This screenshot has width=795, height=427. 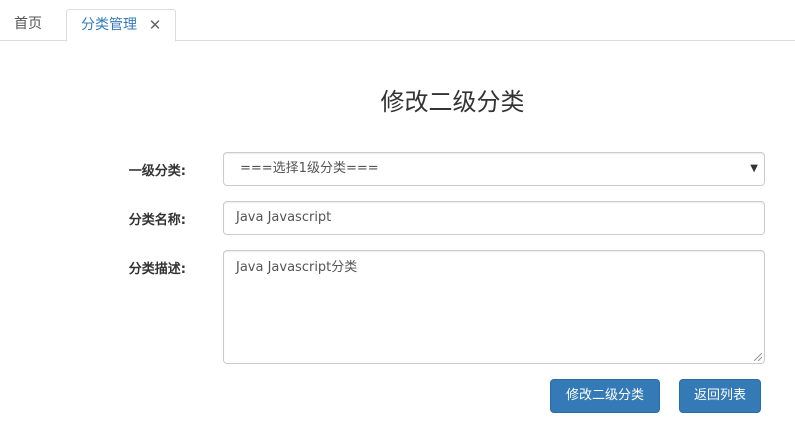 I want to click on tab-bar: 首页 分类管理 ✕, so click(x=397, y=21).